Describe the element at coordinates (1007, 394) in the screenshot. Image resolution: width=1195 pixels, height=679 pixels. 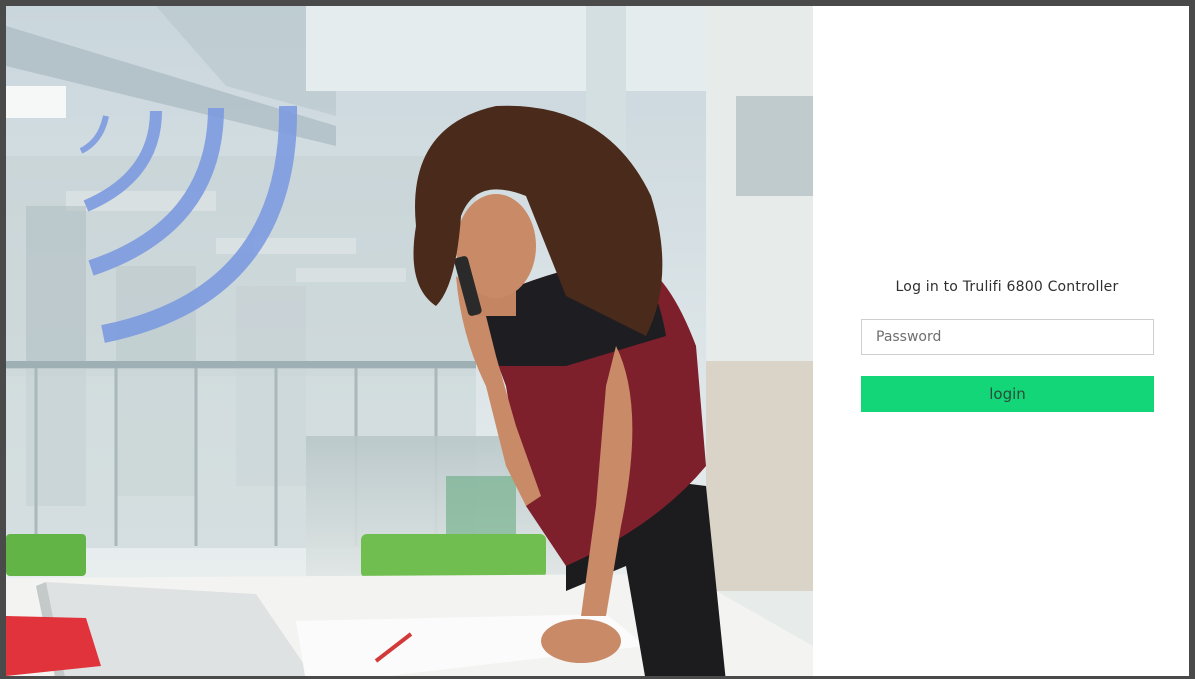
I see `login-button: login` at that location.